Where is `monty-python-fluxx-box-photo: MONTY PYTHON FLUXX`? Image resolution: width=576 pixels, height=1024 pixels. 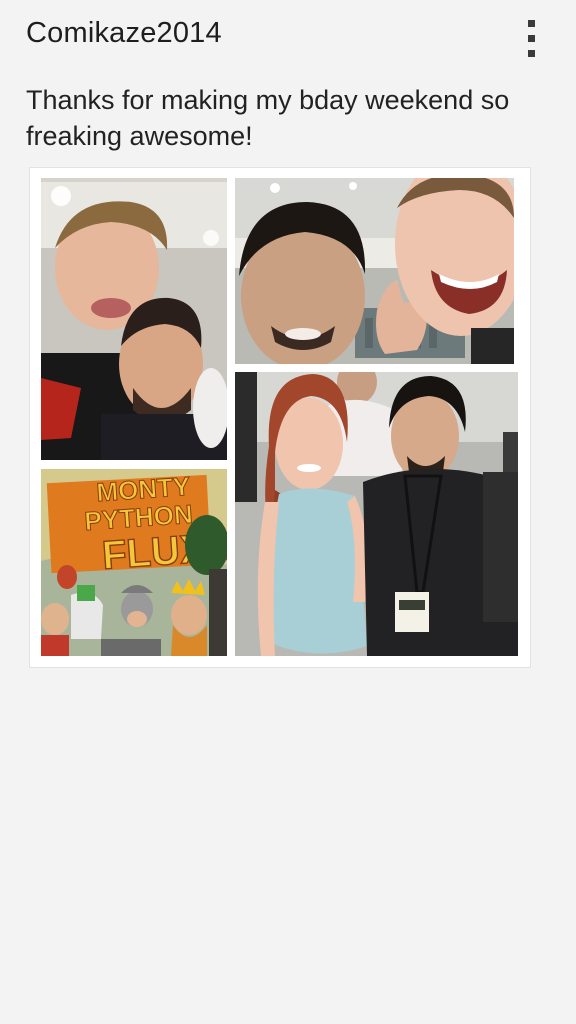 monty-python-fluxx-box-photo: MONTY PYTHON FLUXX is located at coordinates (134, 562).